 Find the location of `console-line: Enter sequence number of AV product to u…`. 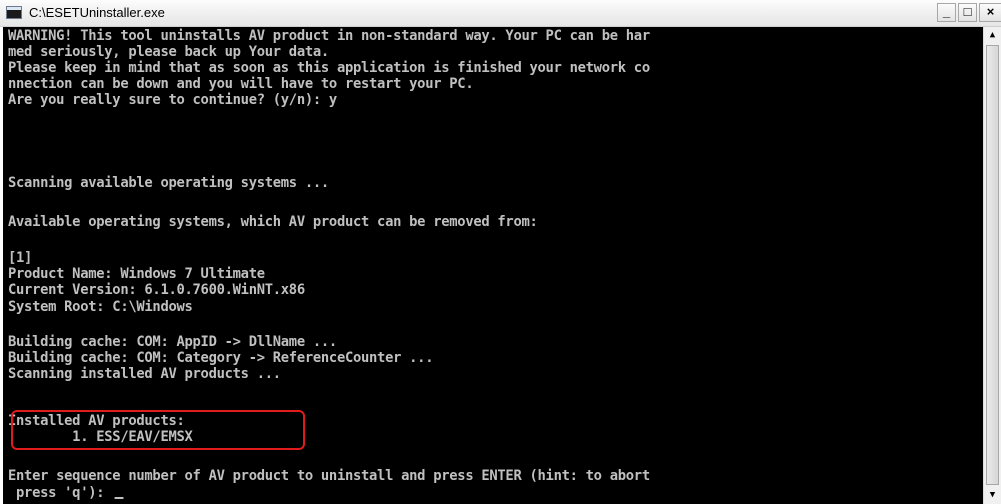

console-line: Enter sequence number of AV product to u… is located at coordinates (329, 476).